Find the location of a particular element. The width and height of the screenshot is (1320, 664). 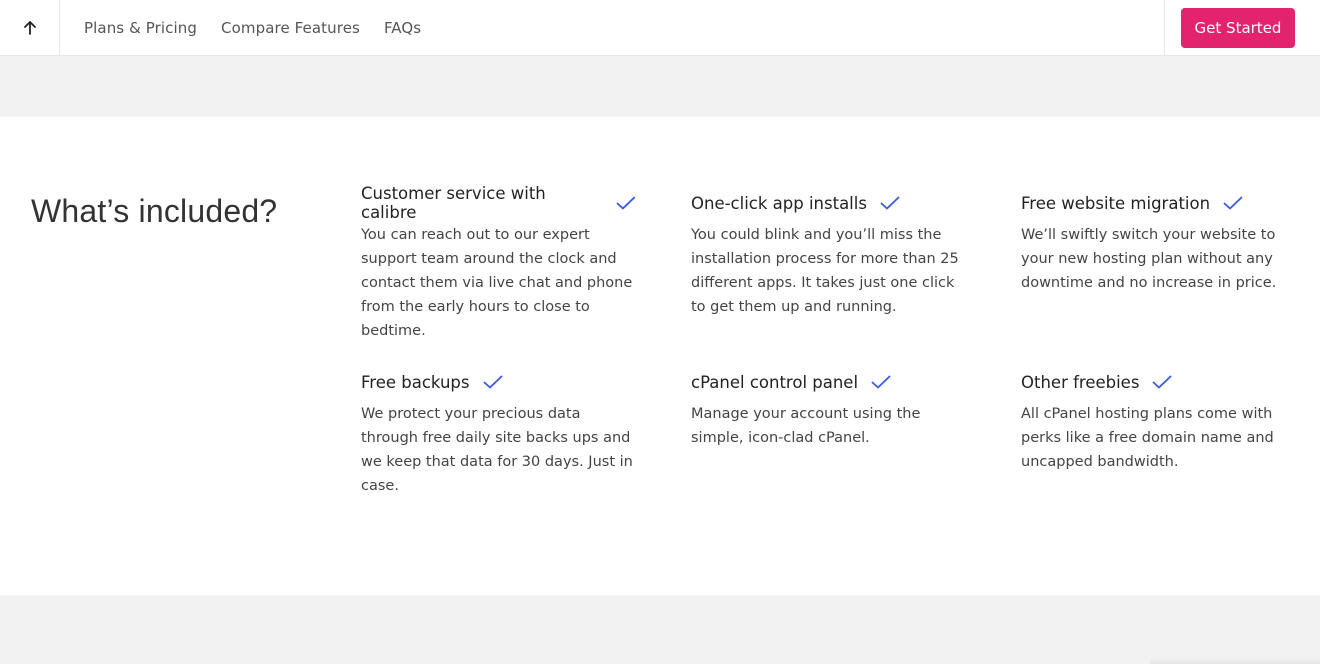

nav-links: Plans & Pricing Compare Features FAQs is located at coordinates (264, 27).